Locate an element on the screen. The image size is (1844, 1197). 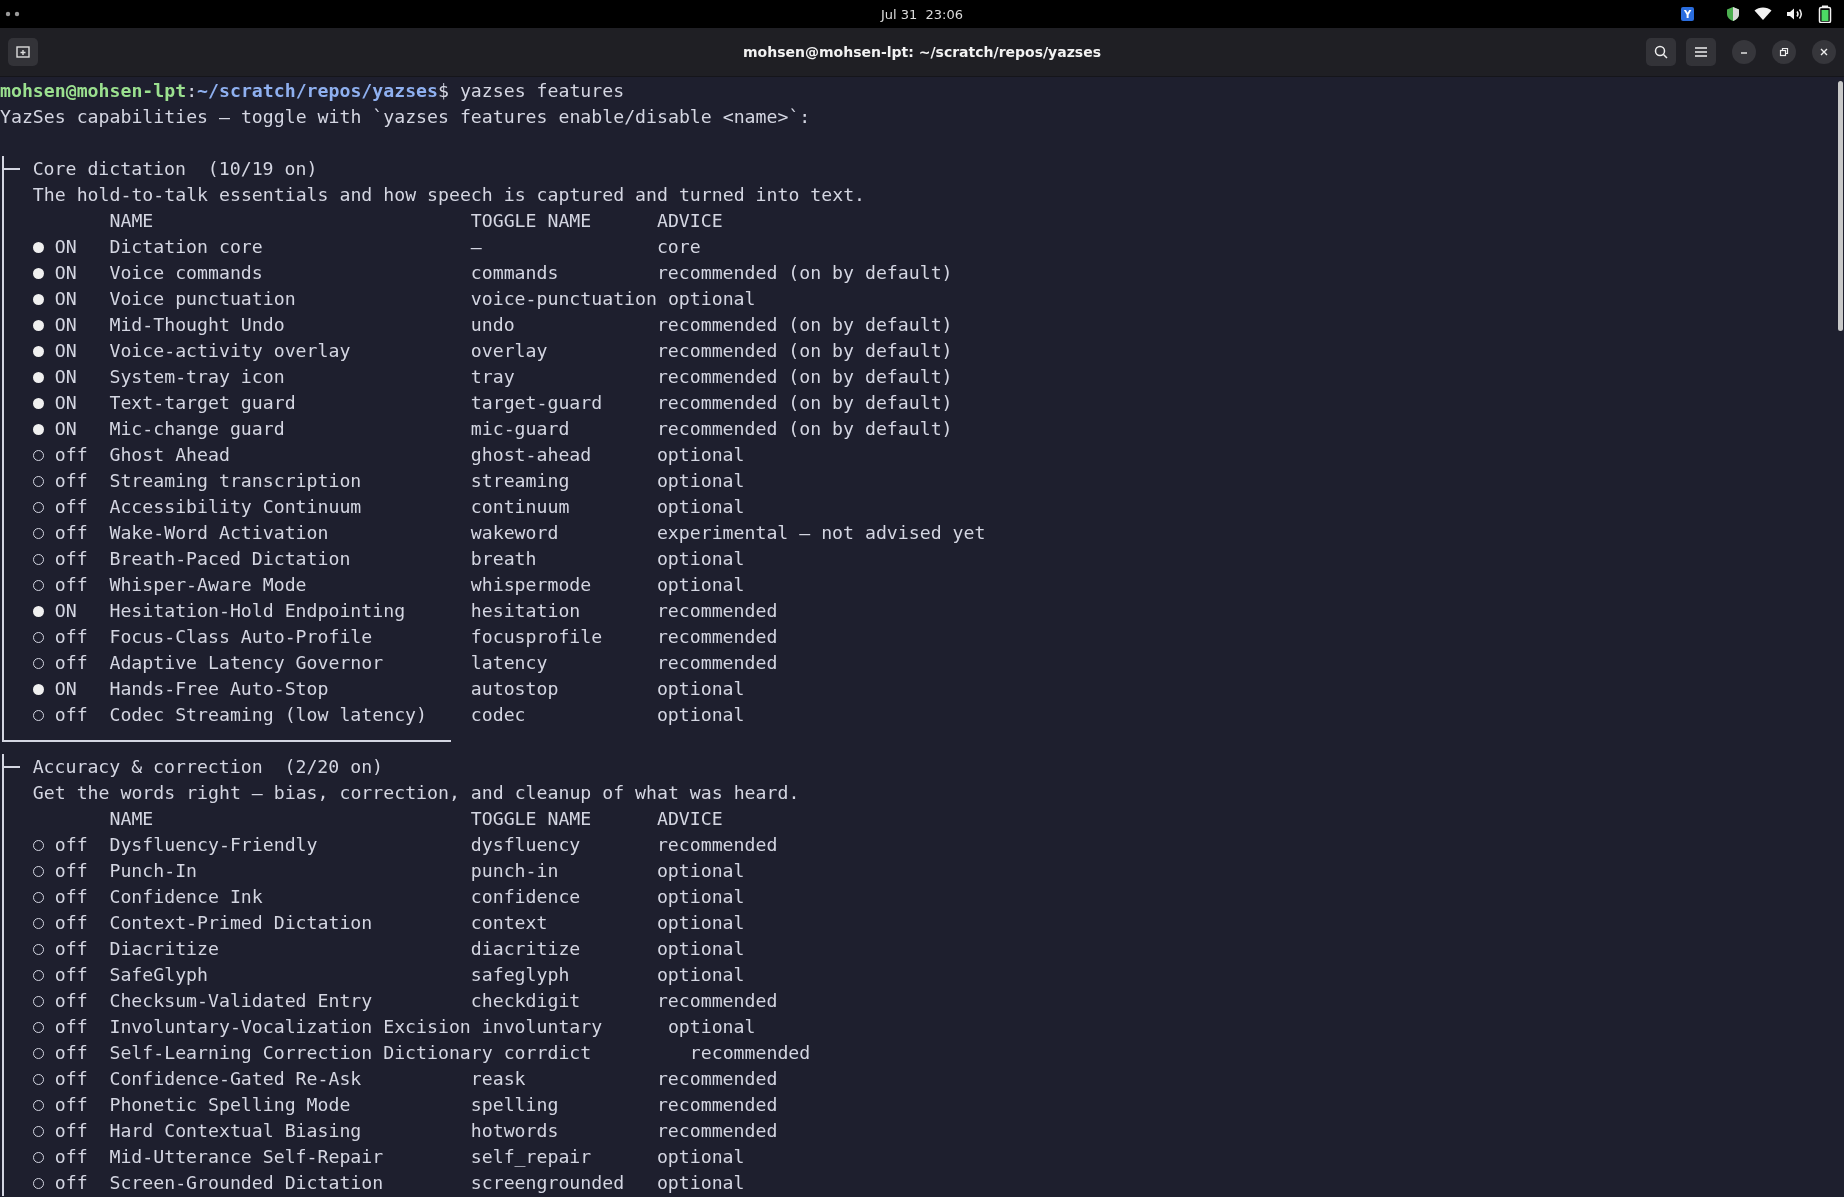
clock: Jul 31 23:06 is located at coordinates (922, 14).